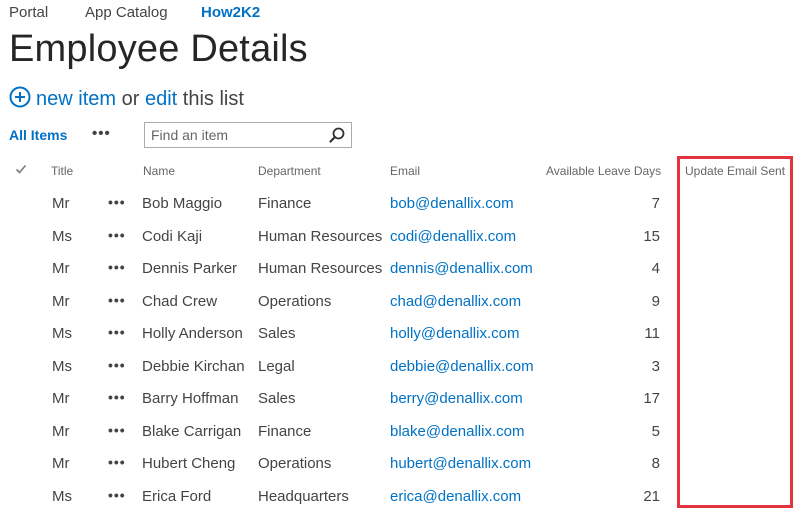  I want to click on or-text: or, so click(130, 99).